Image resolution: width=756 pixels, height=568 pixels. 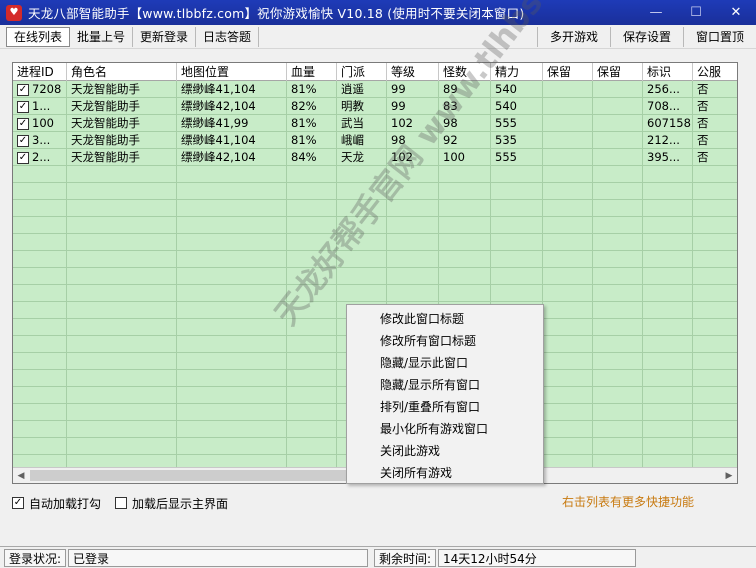 I want to click on table-cell: 607158, so click(x=669, y=123).